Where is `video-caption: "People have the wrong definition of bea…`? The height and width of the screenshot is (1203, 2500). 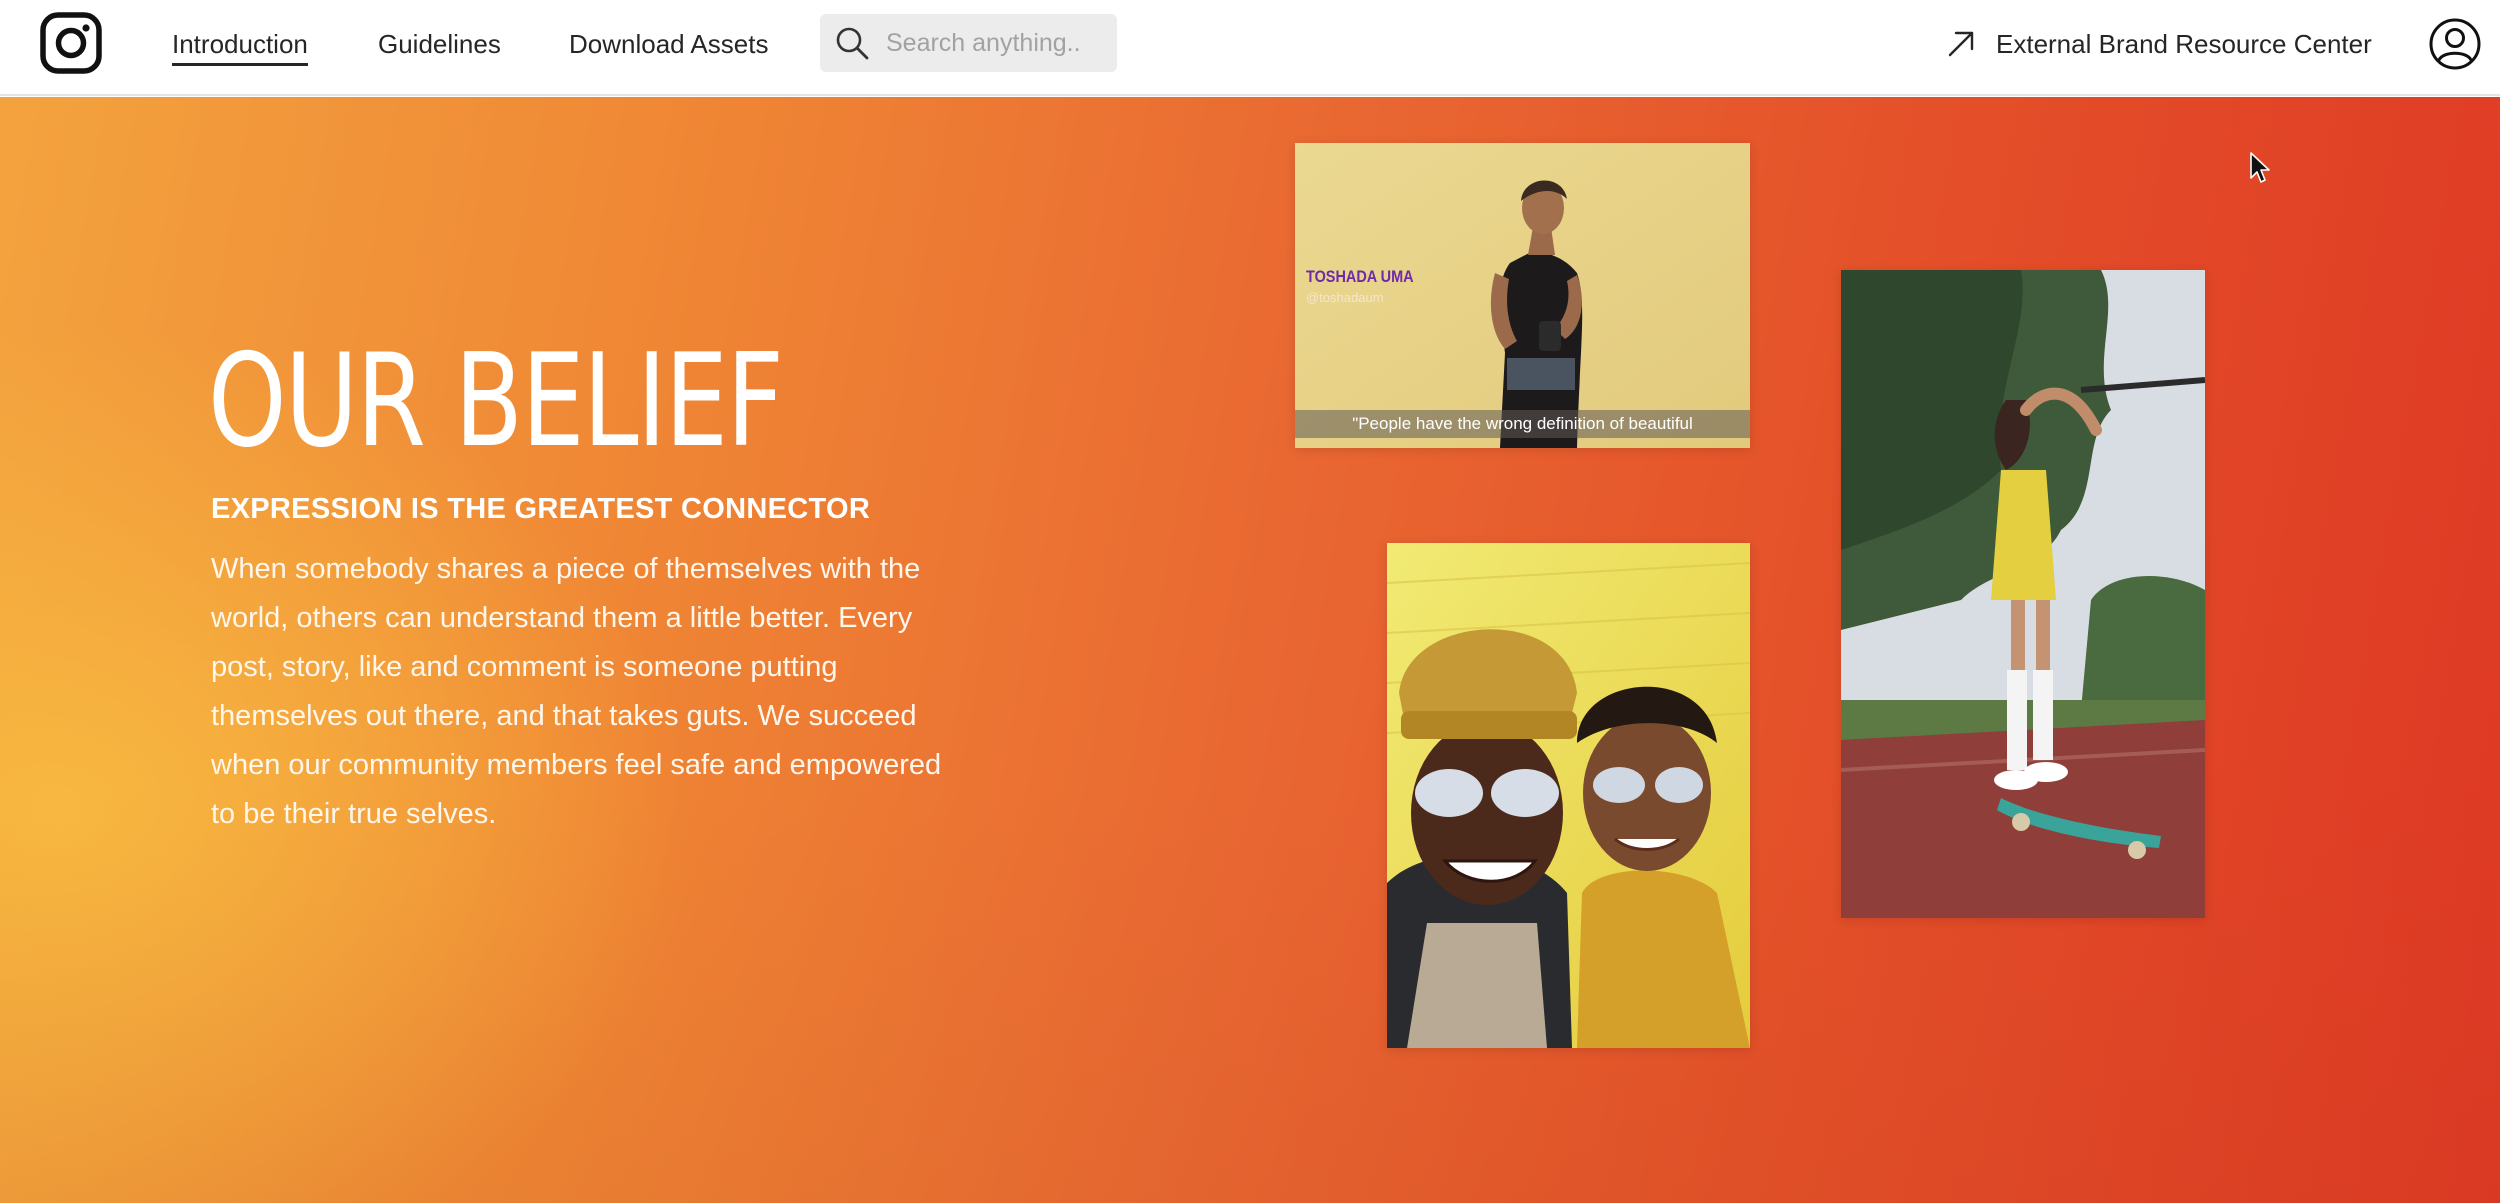 video-caption: "People have the wrong definition of bea… is located at coordinates (1522, 424).